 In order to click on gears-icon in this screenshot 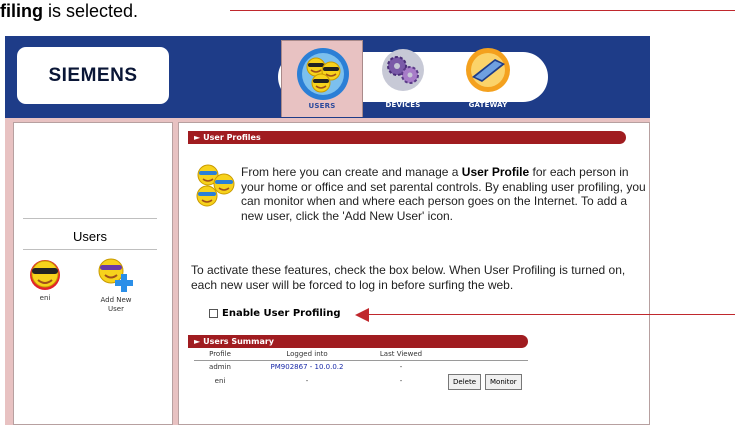, I will do `click(403, 70)`.